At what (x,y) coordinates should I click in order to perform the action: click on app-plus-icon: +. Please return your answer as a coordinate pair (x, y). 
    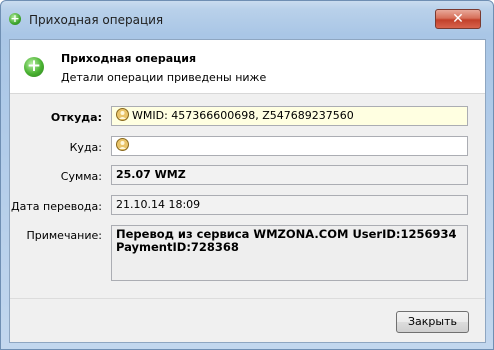
    Looking at the image, I should click on (15, 18).